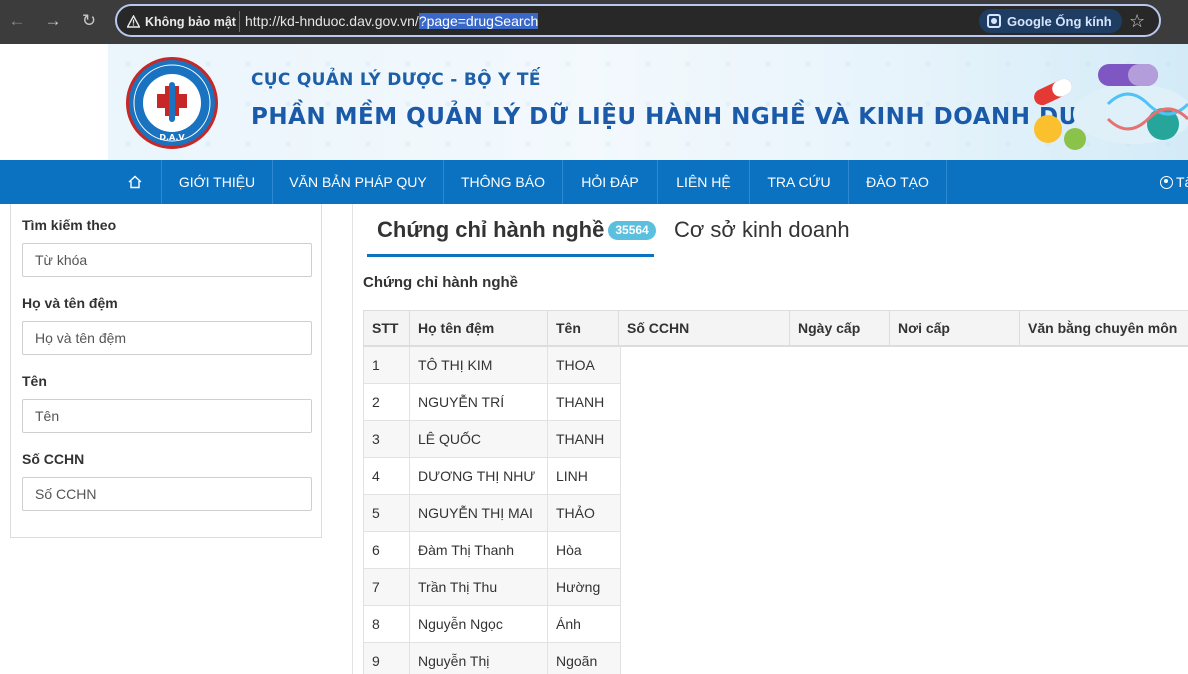  I want to click on section-title: Chứng chỉ hành nghề, so click(441, 282).